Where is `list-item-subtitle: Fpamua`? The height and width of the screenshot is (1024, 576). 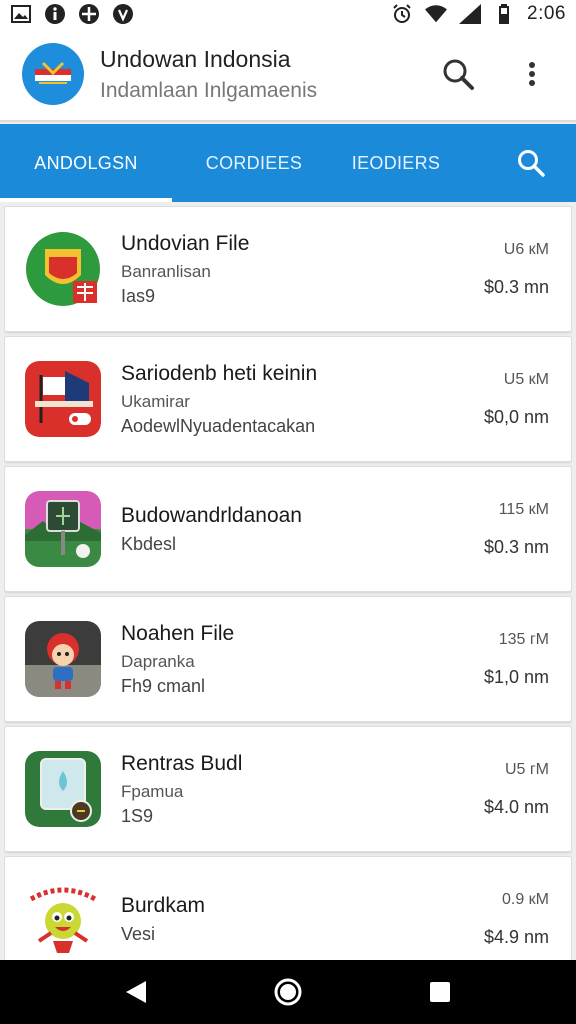 list-item-subtitle: Fpamua is located at coordinates (152, 791).